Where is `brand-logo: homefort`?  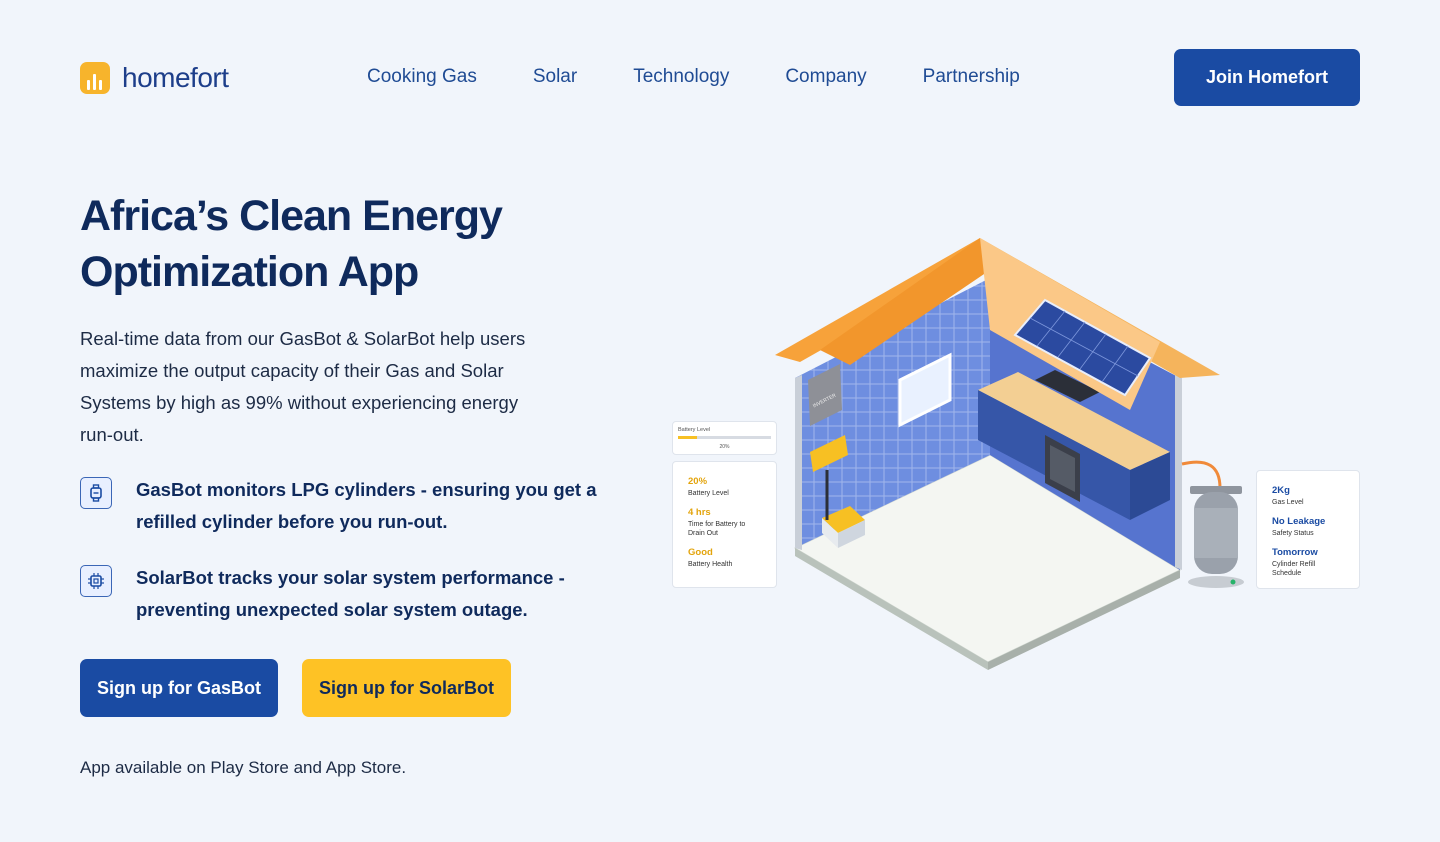
brand-logo: homefort is located at coordinates (154, 78).